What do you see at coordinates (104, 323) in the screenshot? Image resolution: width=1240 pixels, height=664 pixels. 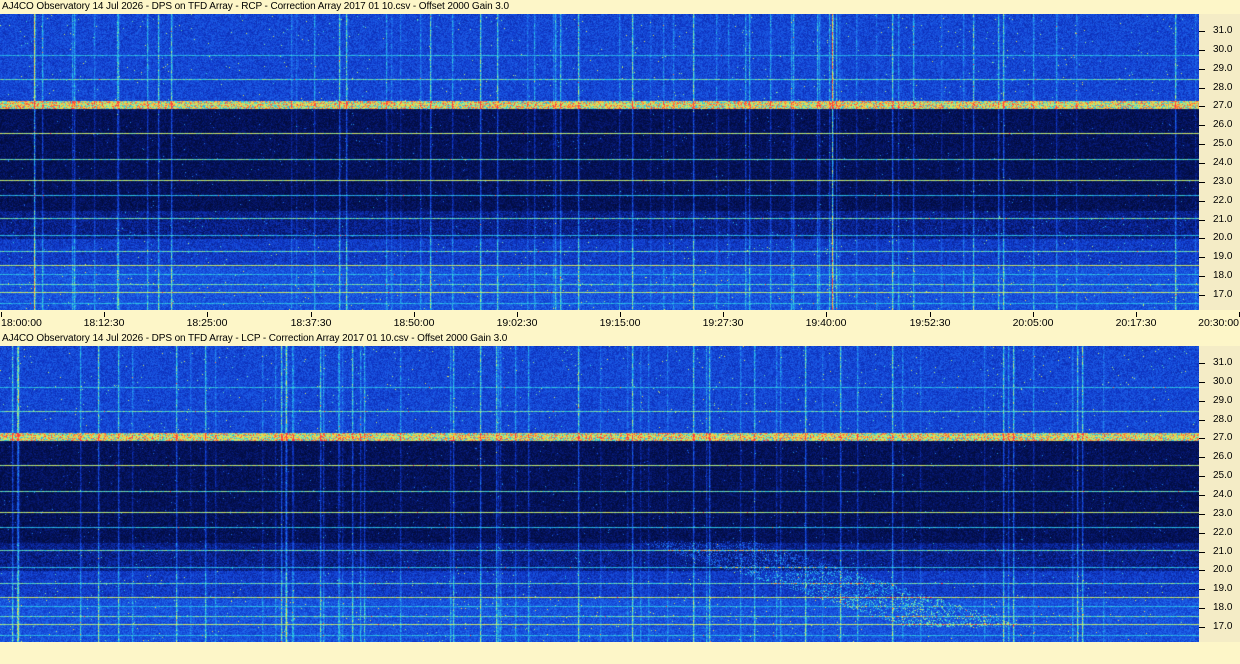 I see `x-tick-label: 18:12:30` at bounding box center [104, 323].